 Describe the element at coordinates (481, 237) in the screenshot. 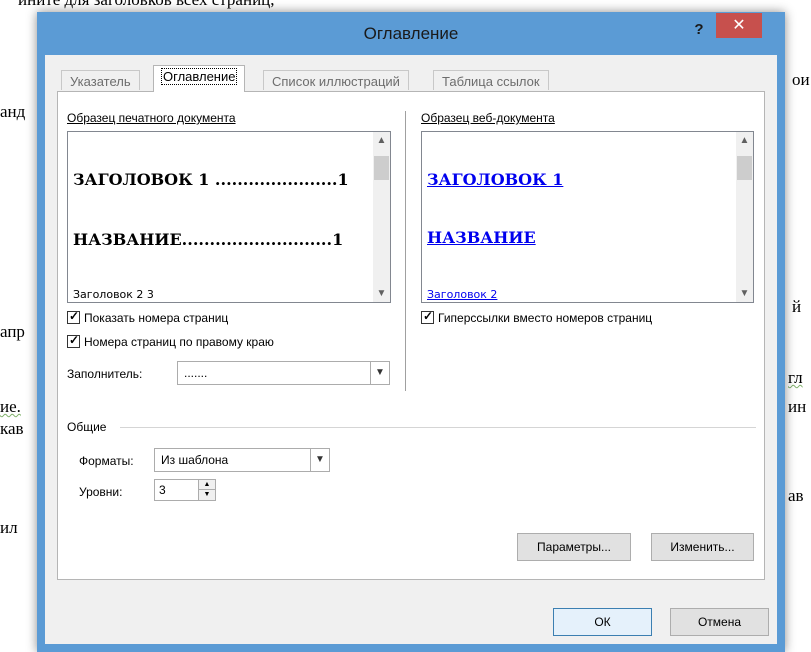

I see `web-preview-caption-link: НАЗВАНИЕ` at that location.